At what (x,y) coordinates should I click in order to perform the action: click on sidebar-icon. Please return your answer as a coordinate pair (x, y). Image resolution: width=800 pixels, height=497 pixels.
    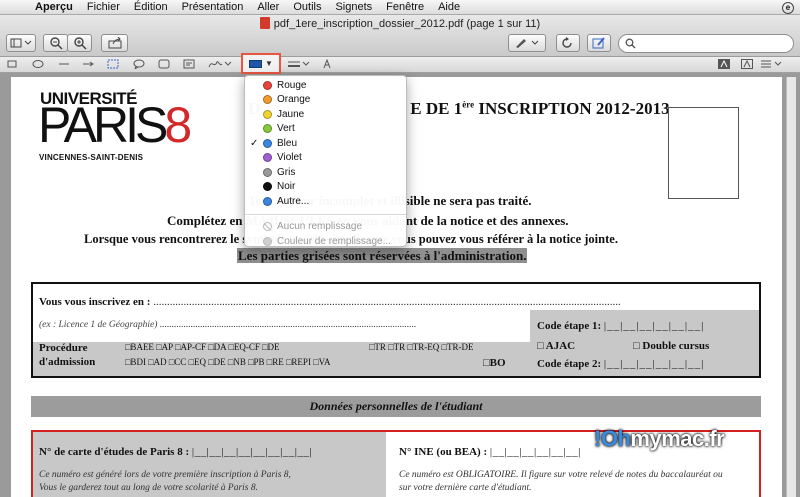
    Looking at the image, I should click on (21, 43).